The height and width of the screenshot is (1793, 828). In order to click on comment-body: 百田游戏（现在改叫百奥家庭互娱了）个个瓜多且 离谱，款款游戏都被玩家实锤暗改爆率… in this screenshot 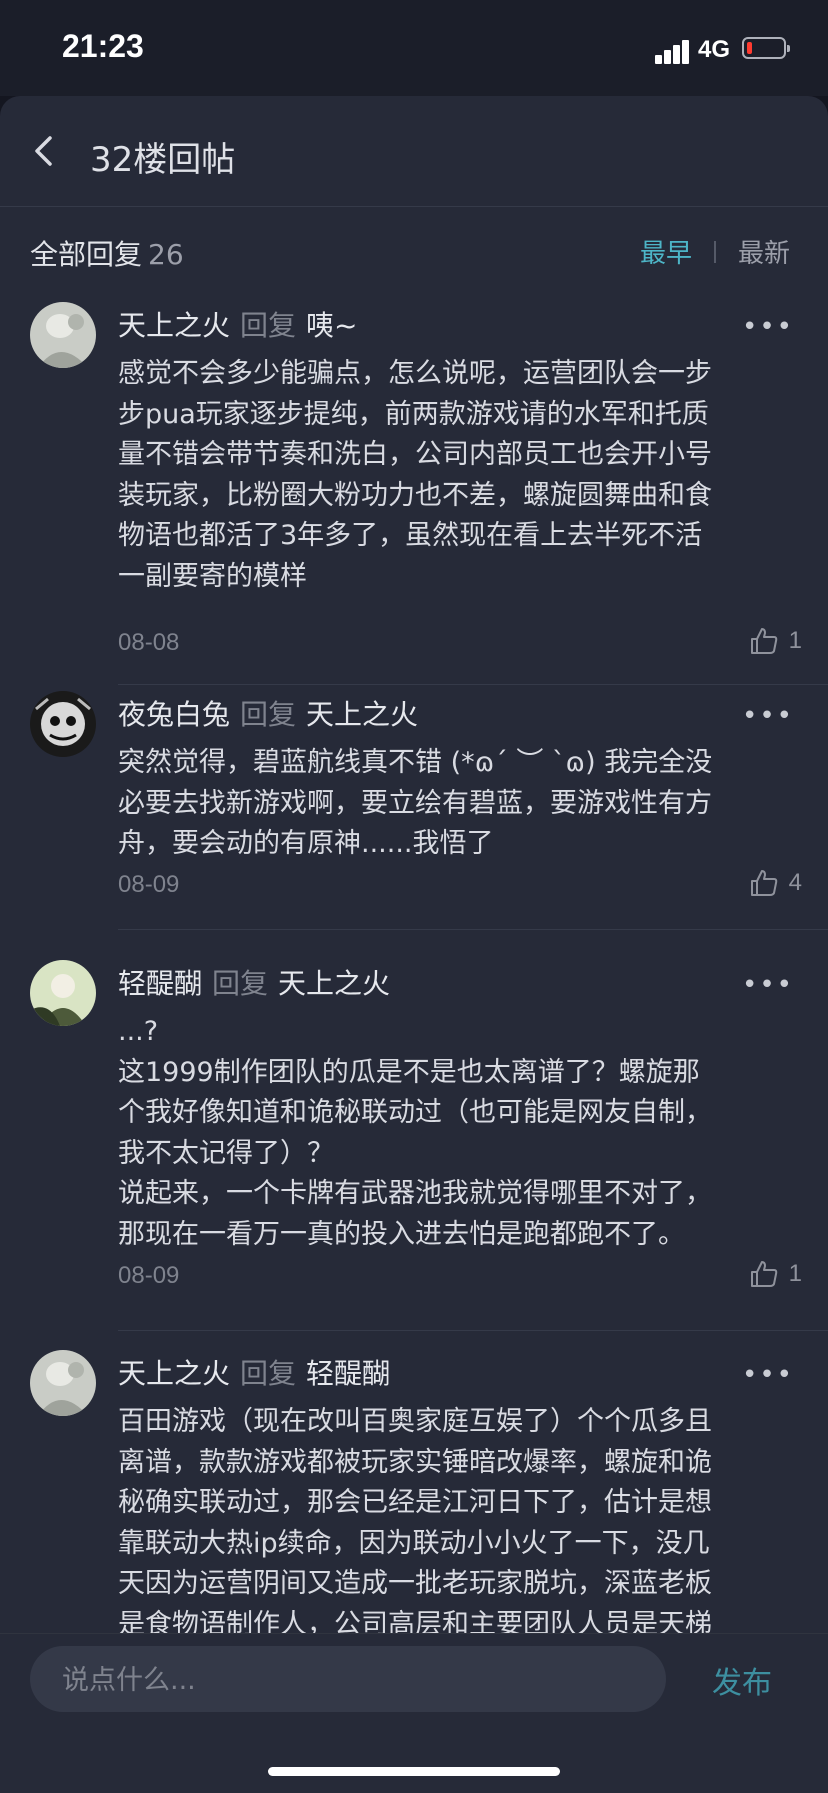, I will do `click(458, 1523)`.